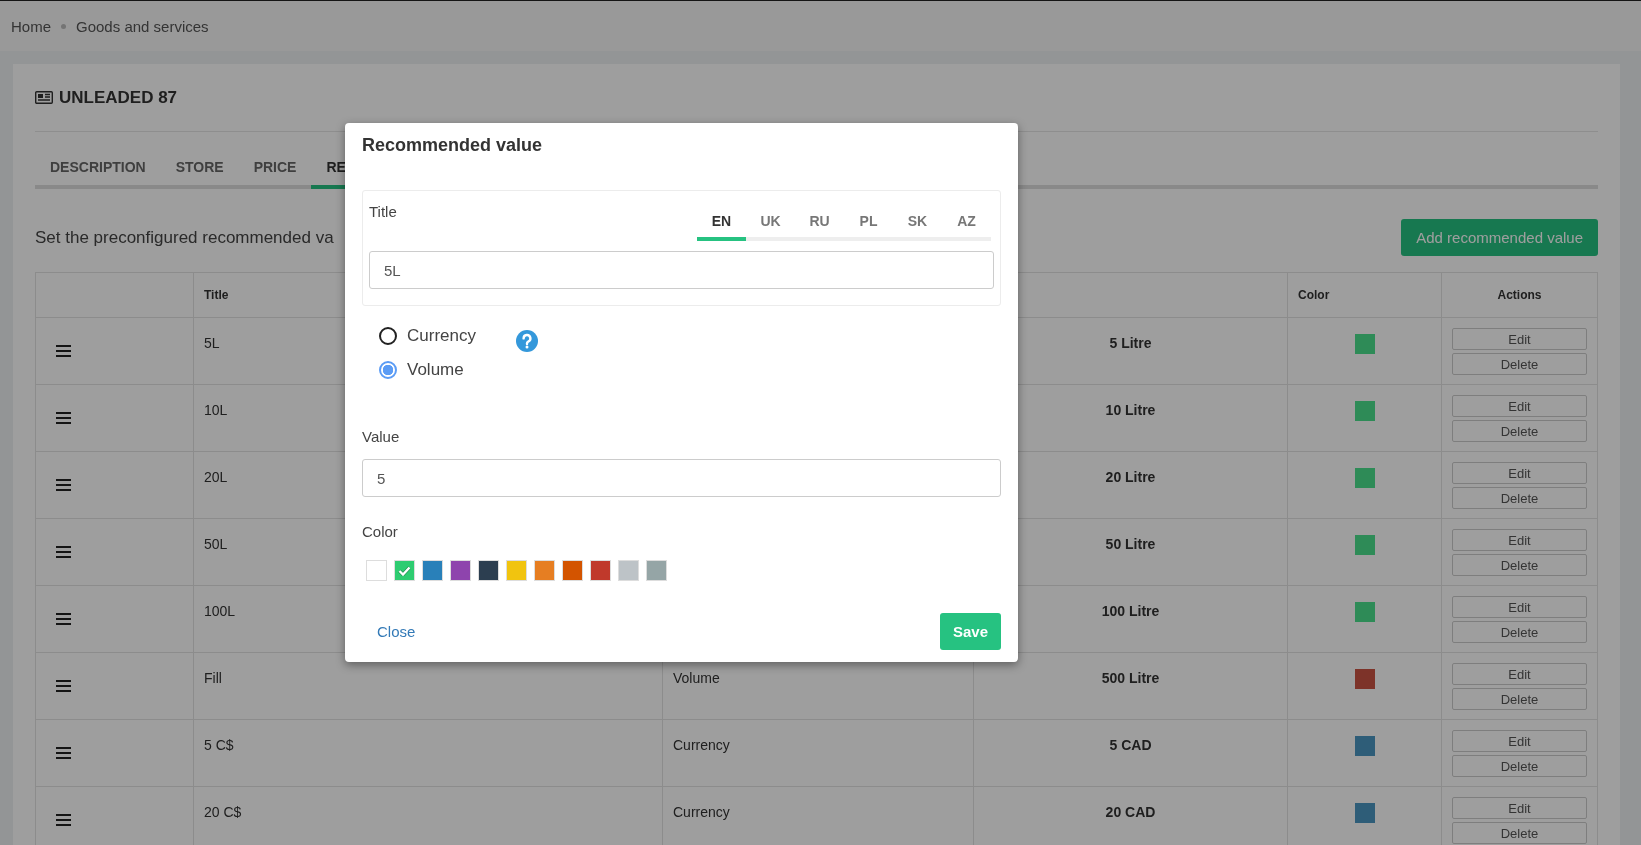 The image size is (1641, 845). I want to click on language-tab: RU, so click(819, 222).